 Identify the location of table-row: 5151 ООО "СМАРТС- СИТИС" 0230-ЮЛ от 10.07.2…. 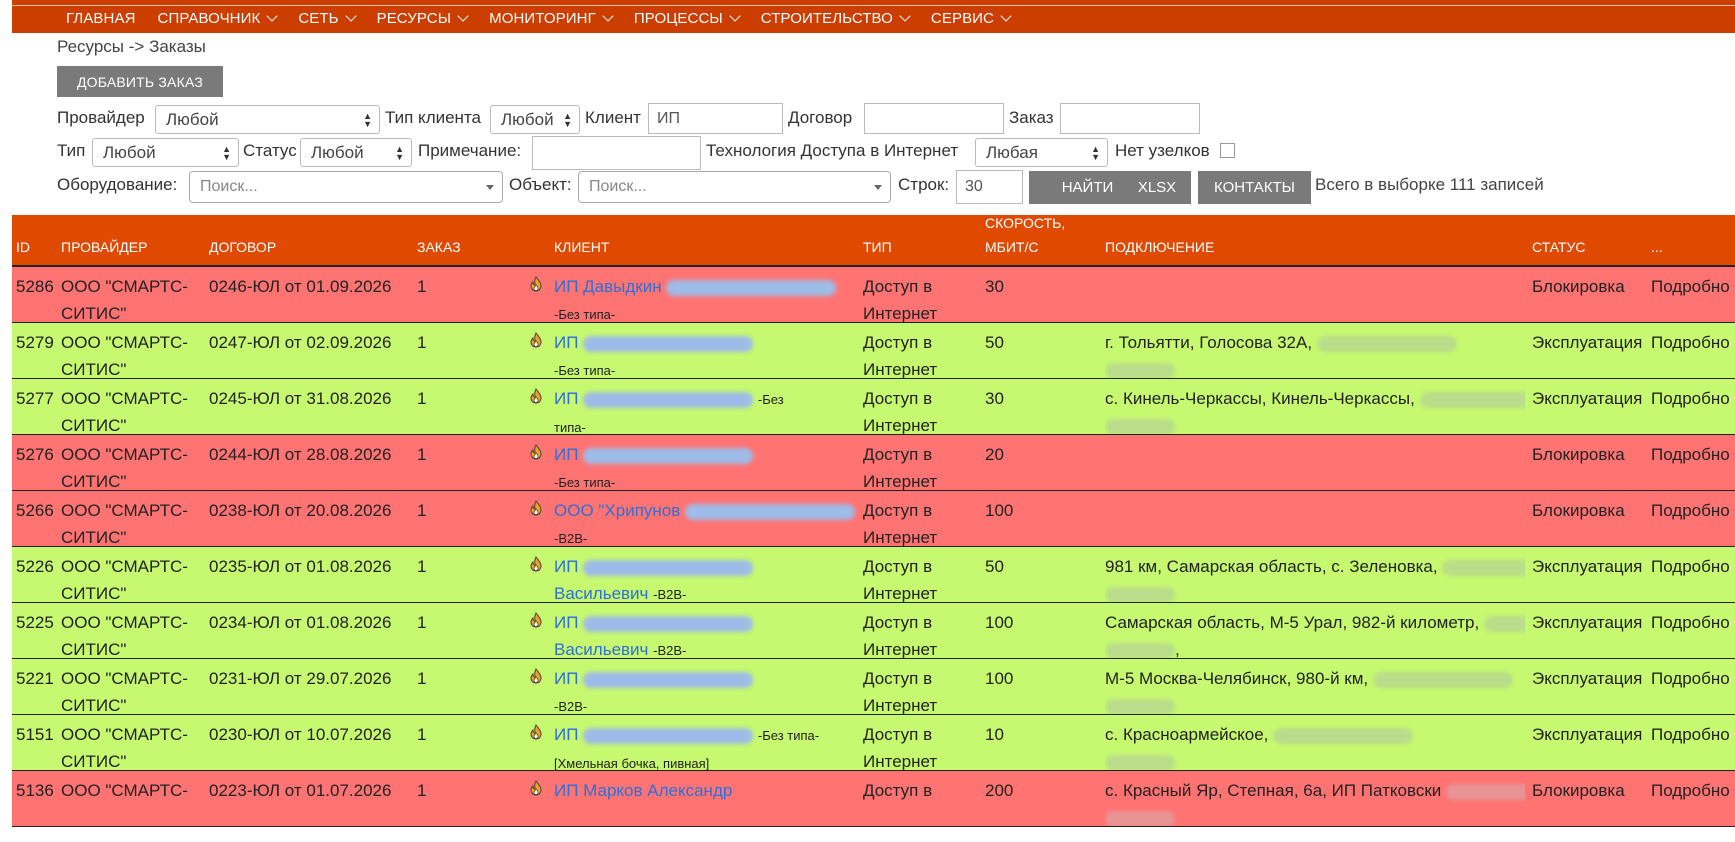
(873, 743).